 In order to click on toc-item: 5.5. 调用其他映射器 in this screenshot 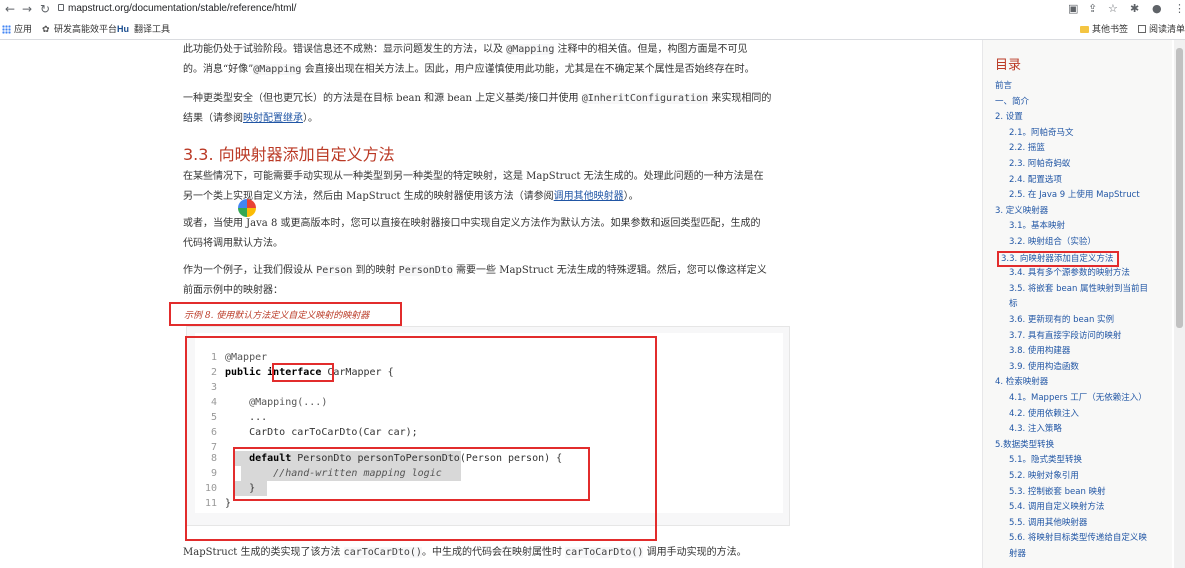, I will do `click(1048, 523)`.